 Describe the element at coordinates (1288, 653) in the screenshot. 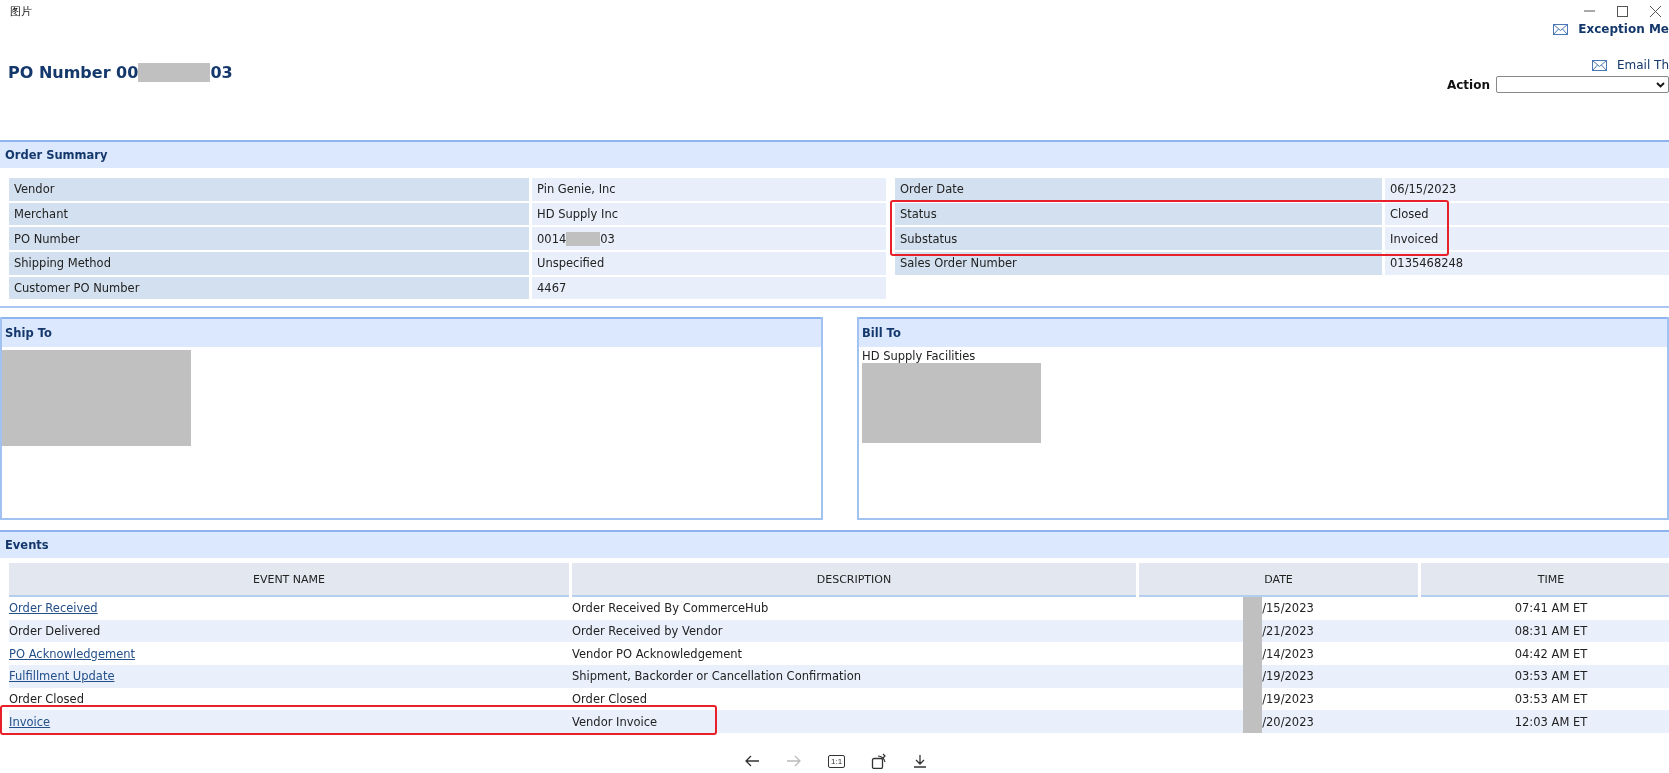

I see `event-date: /14/2023` at that location.